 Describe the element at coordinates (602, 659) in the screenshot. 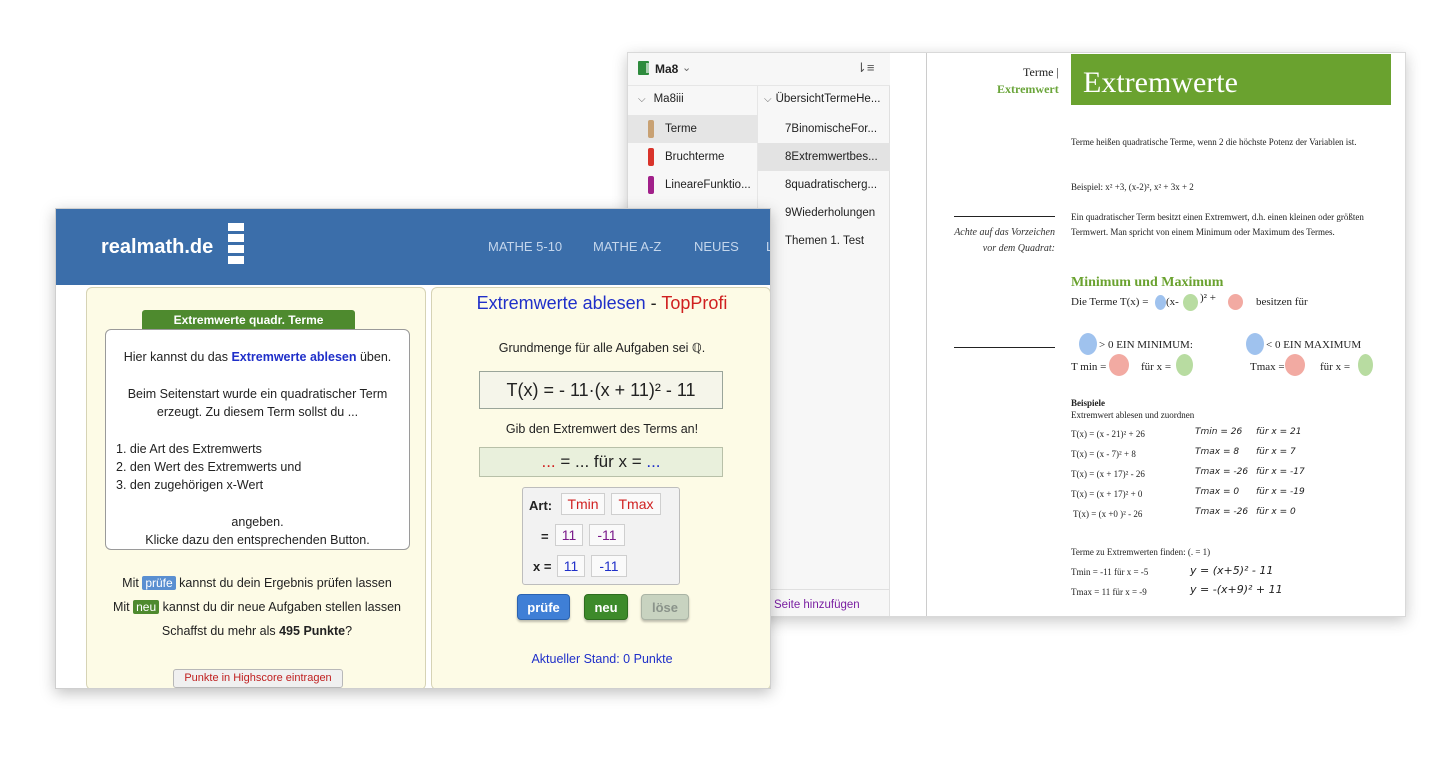

I see `score-status: Aktueller Stand: 0 Punkte` at that location.